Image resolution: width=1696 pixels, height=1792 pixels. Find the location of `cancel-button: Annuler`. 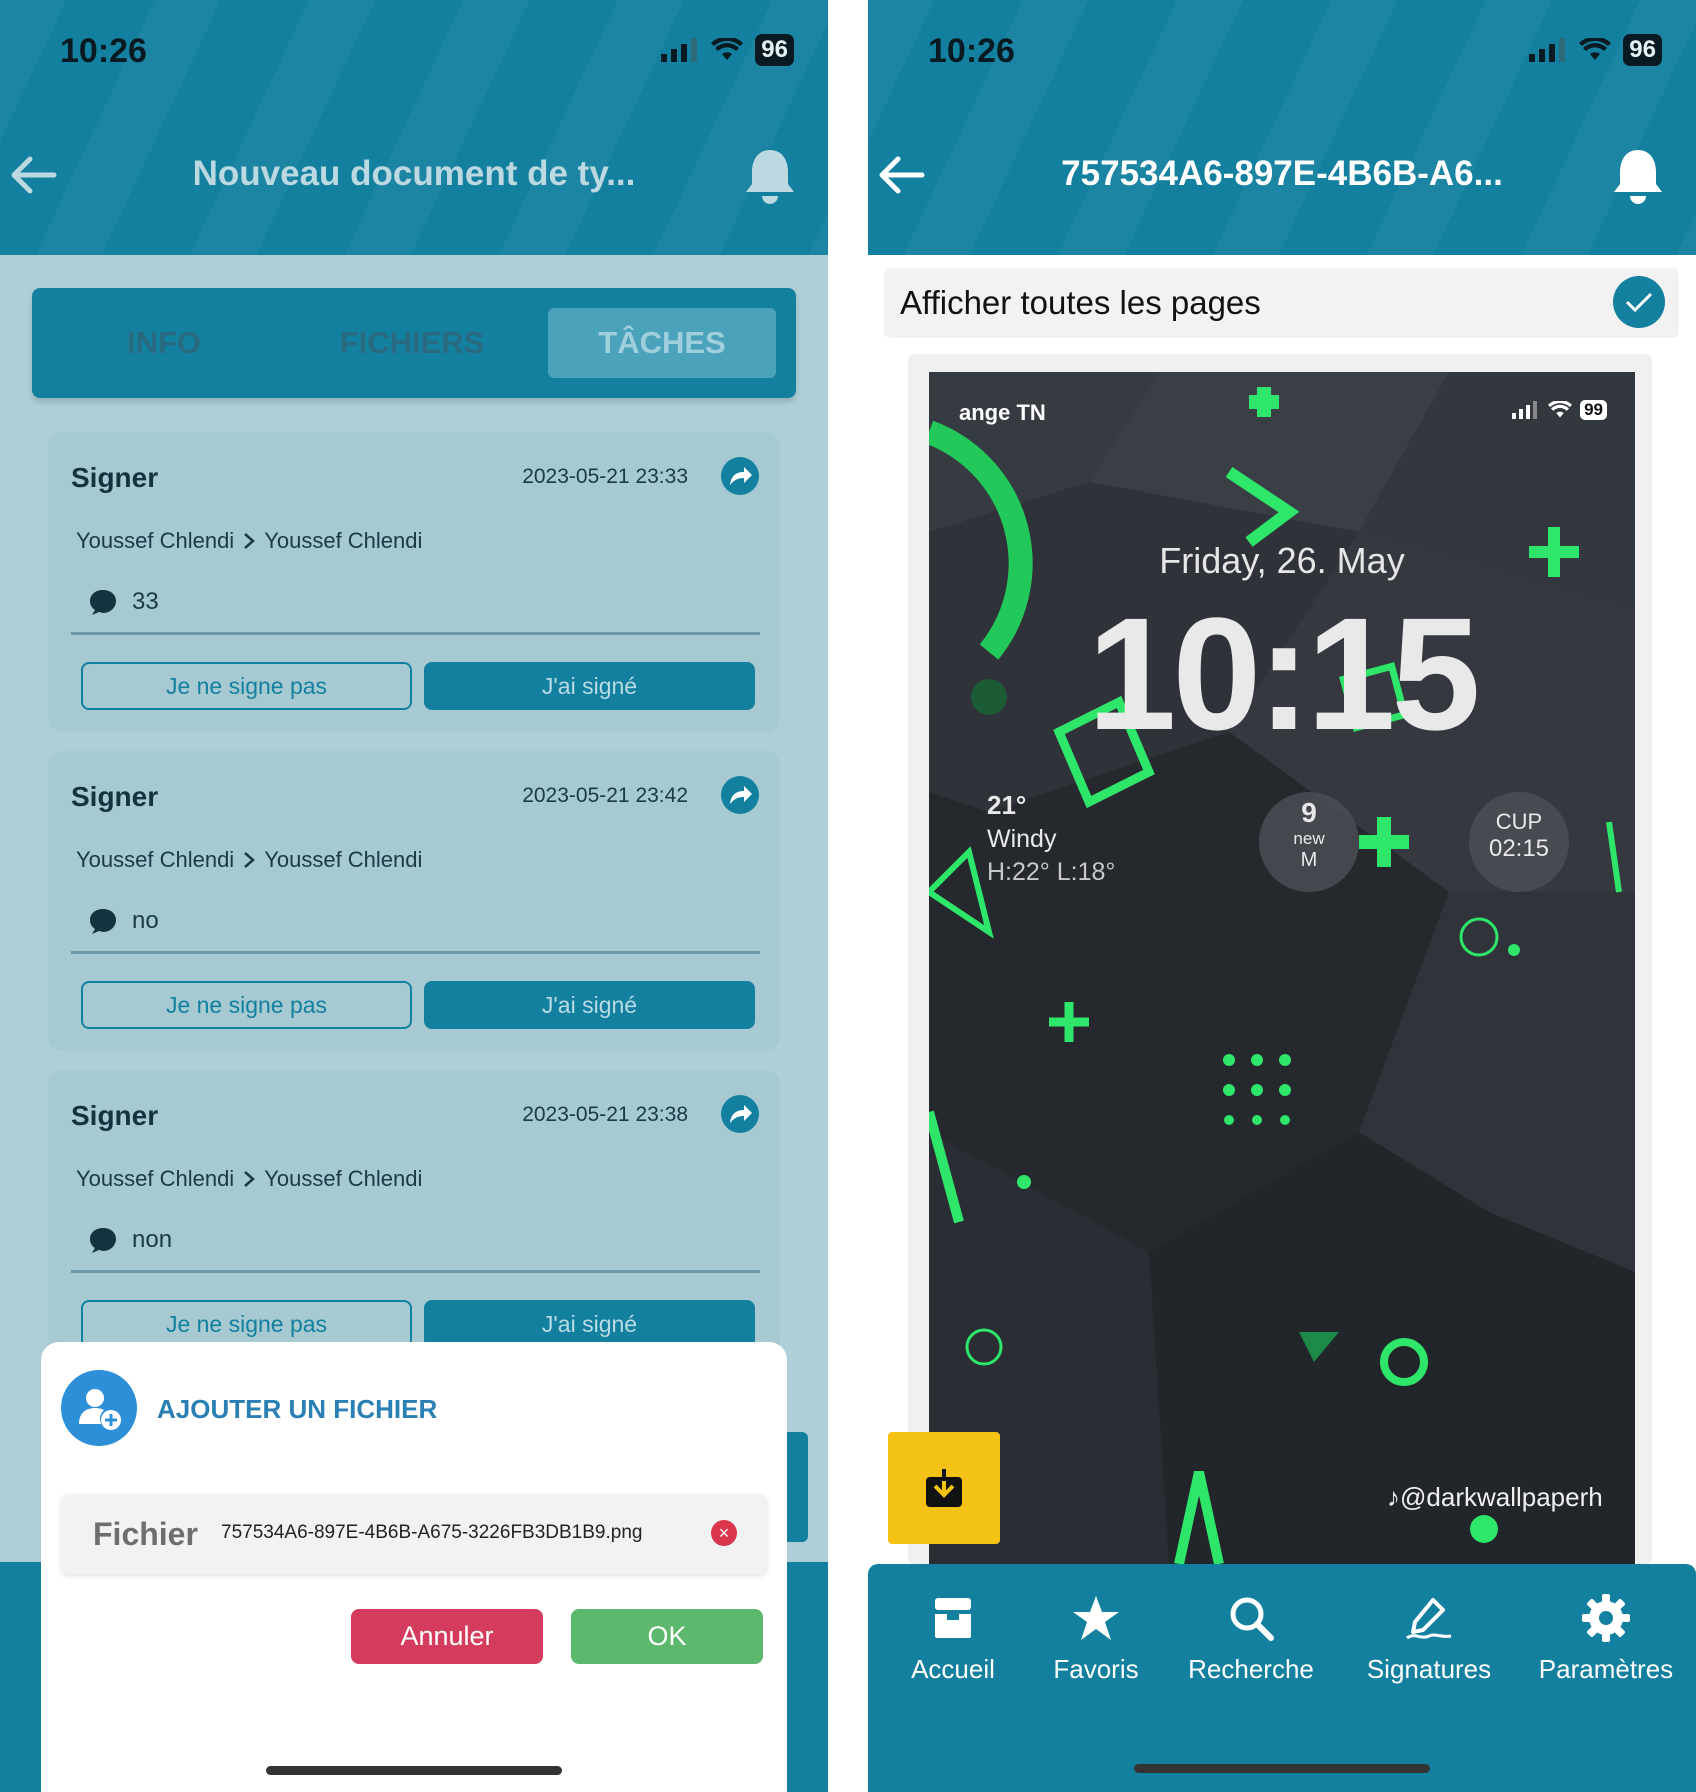

cancel-button: Annuler is located at coordinates (447, 1636).